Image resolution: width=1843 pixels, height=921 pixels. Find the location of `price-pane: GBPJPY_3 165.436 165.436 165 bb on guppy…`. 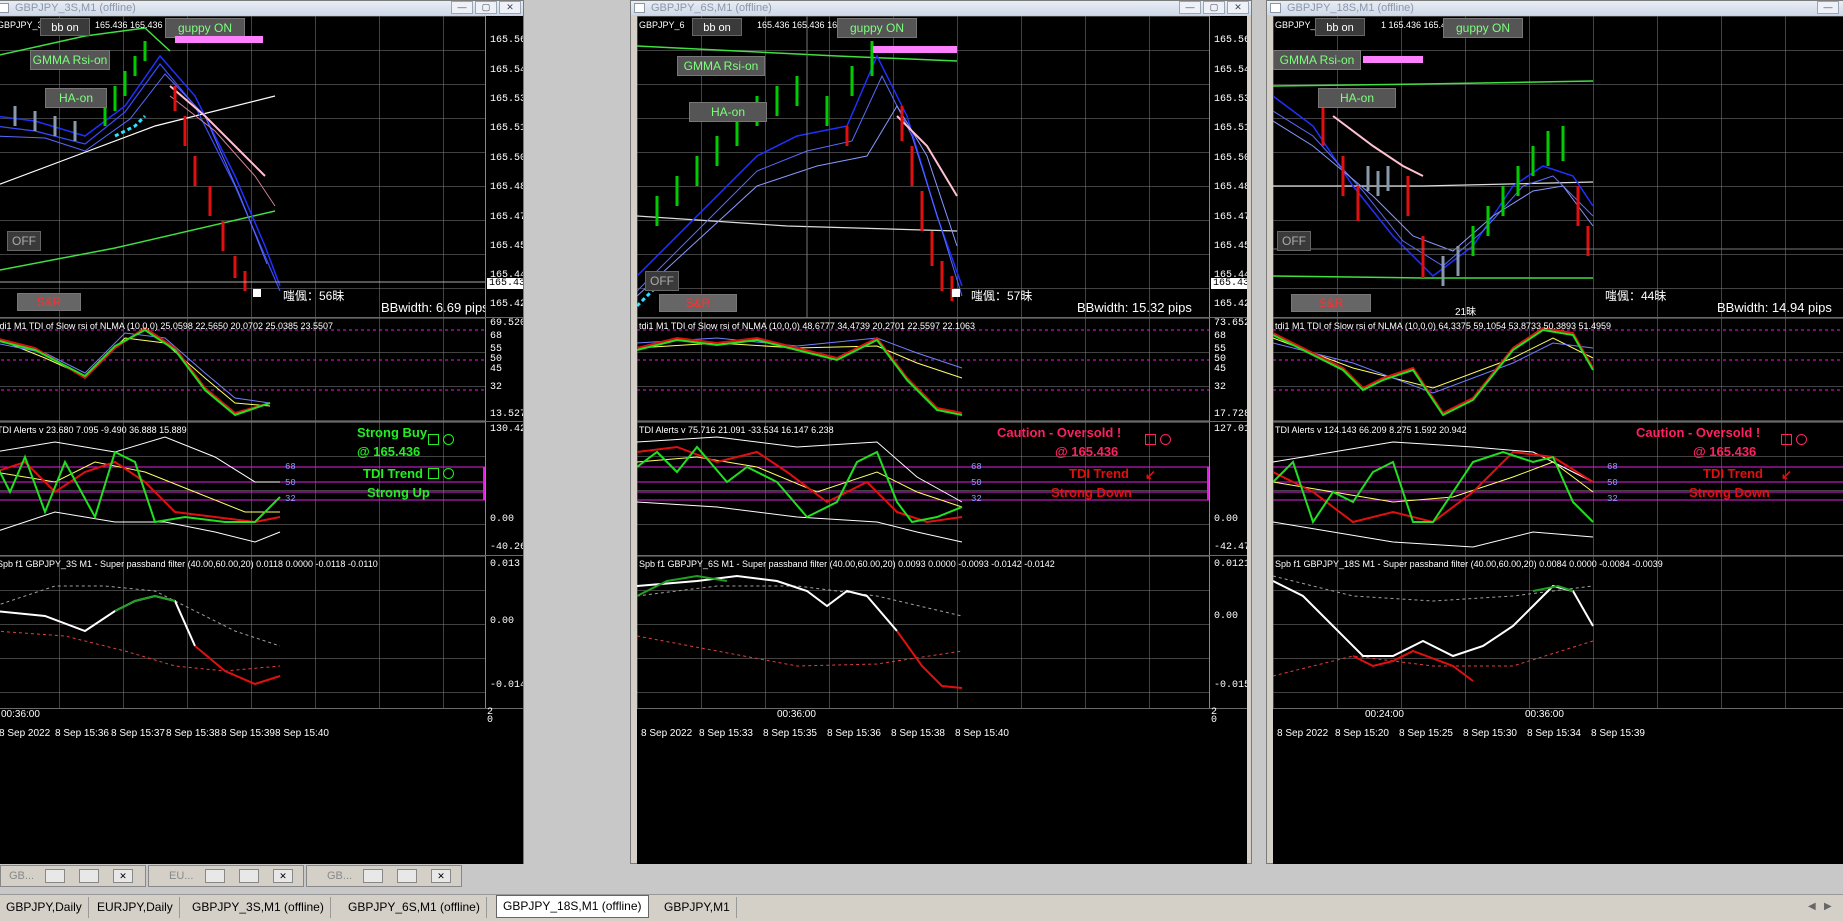

price-pane: GBPJPY_3 165.436 165.436 165 bb on guppy… is located at coordinates (261, 167).